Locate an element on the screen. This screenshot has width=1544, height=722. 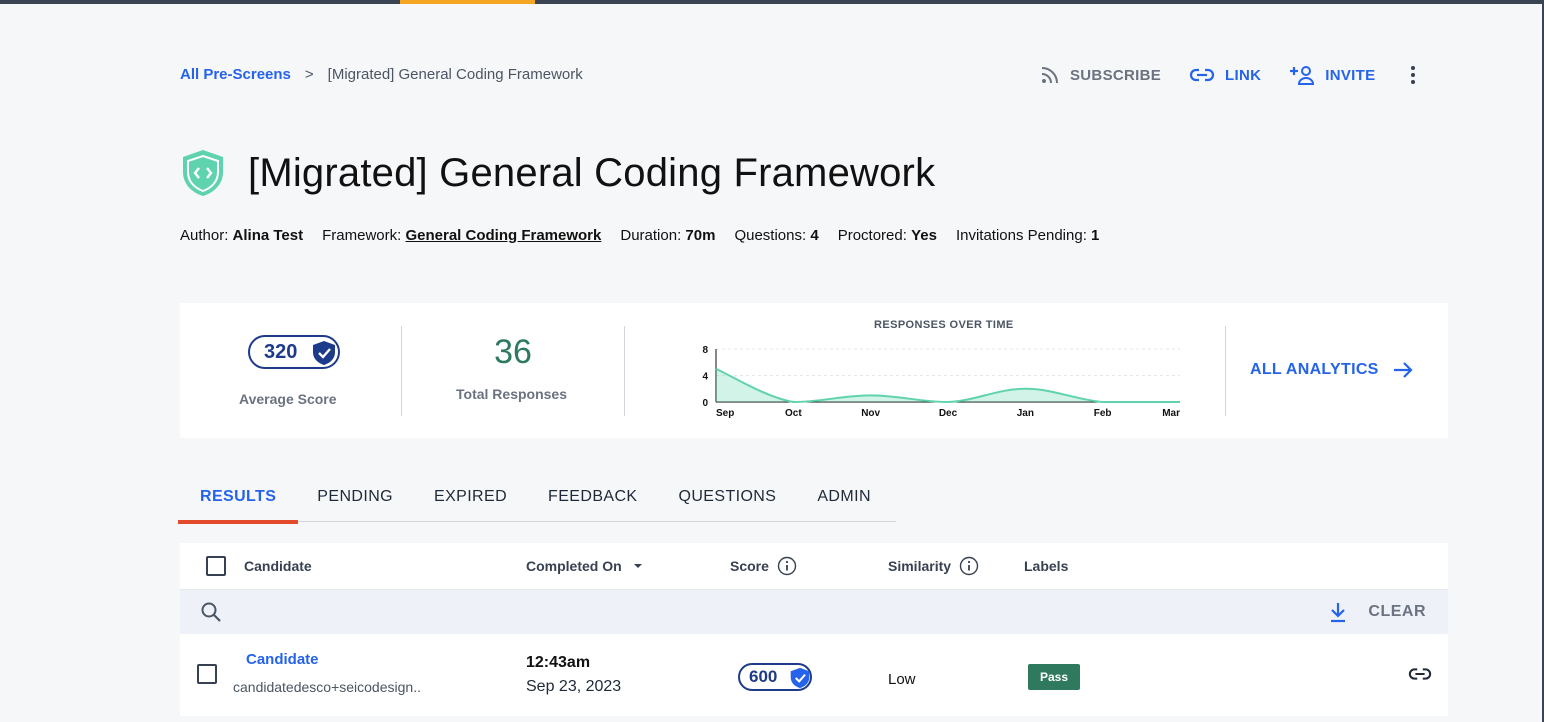
invite-label: INVITE is located at coordinates (1350, 75).